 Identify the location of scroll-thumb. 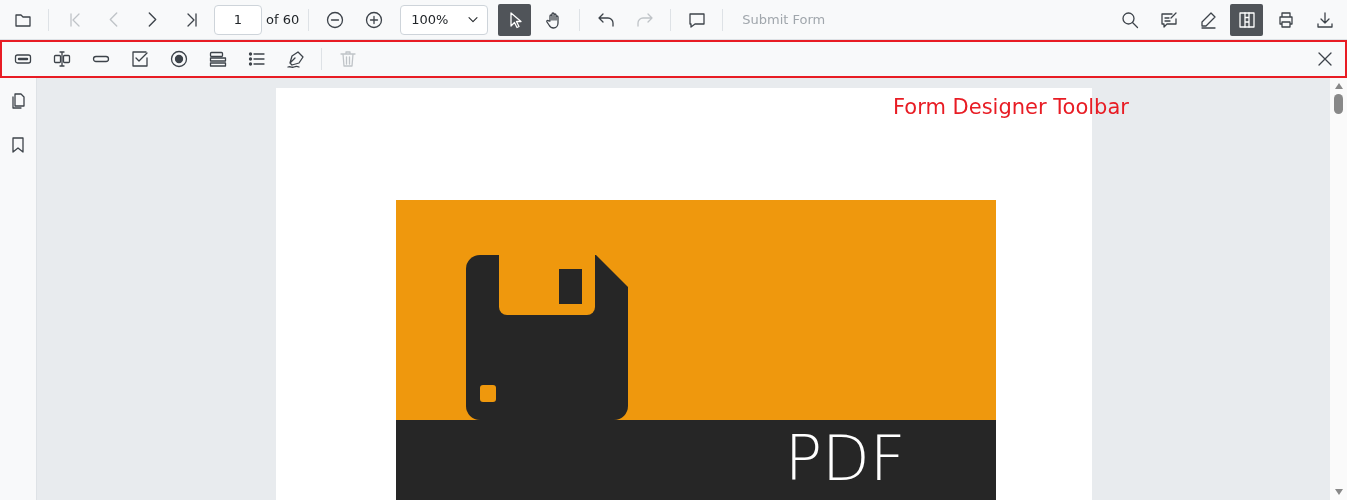
(1338, 104).